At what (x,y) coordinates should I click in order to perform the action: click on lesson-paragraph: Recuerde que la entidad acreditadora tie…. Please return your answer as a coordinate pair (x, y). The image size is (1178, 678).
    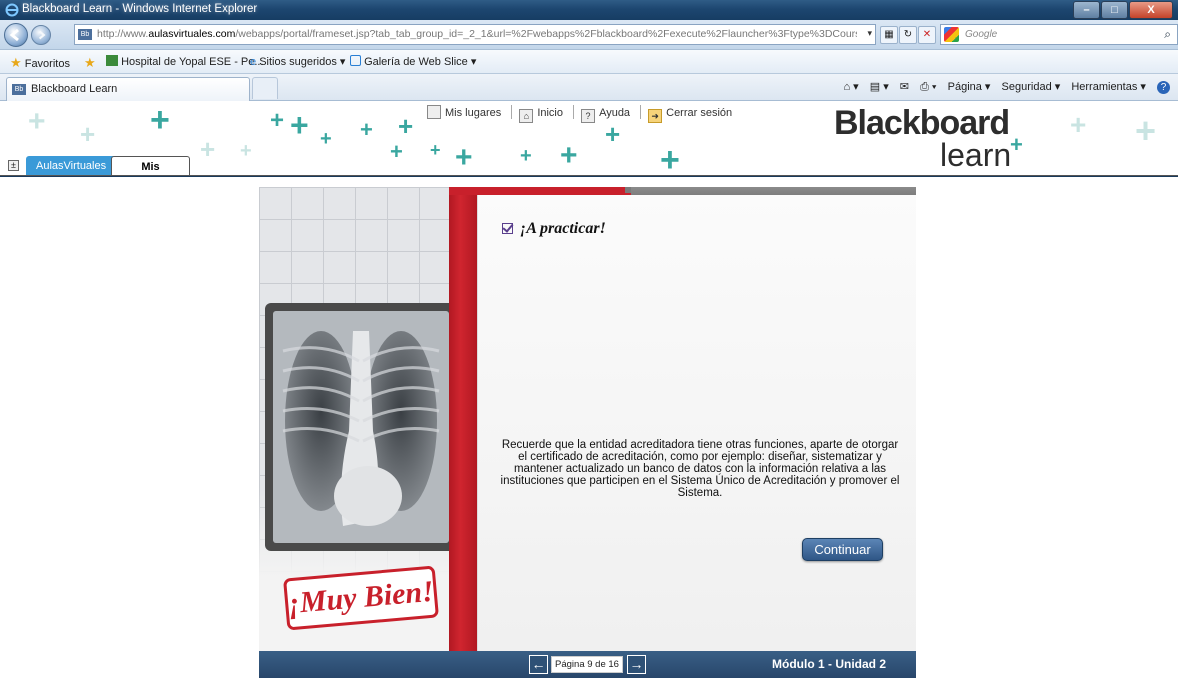
    Looking at the image, I should click on (700, 469).